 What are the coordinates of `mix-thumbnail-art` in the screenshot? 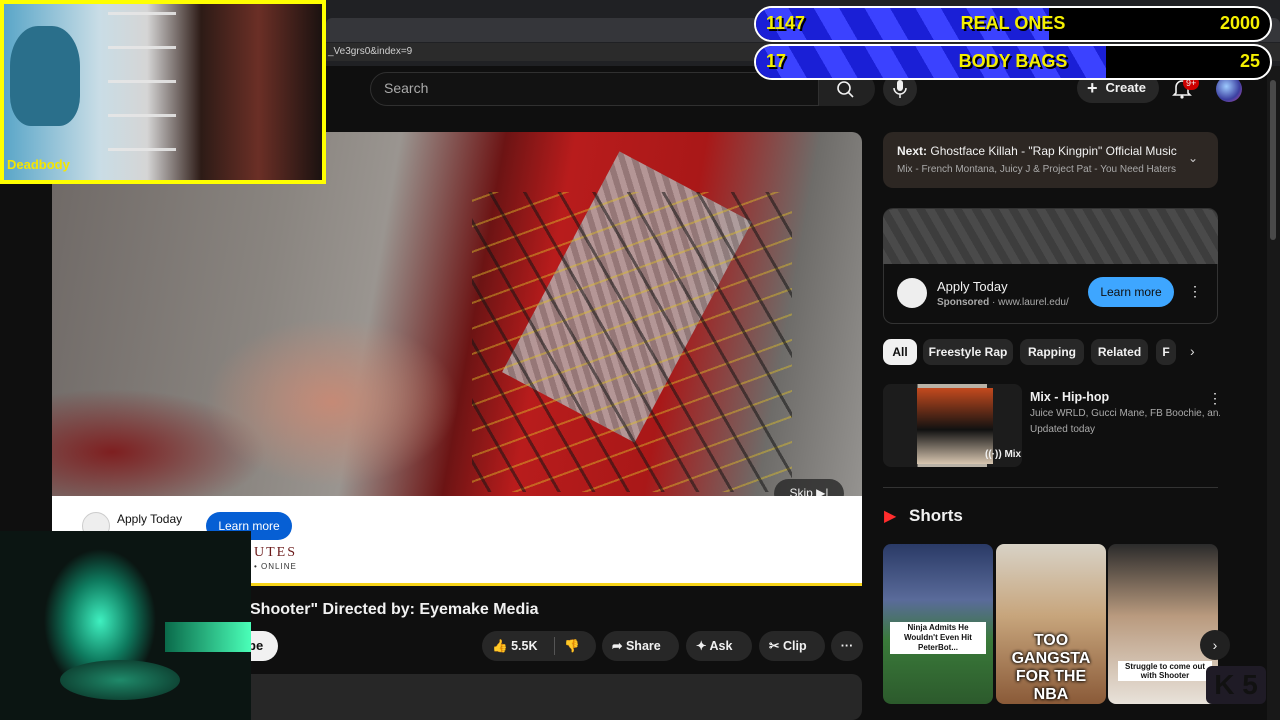 It's located at (955, 426).